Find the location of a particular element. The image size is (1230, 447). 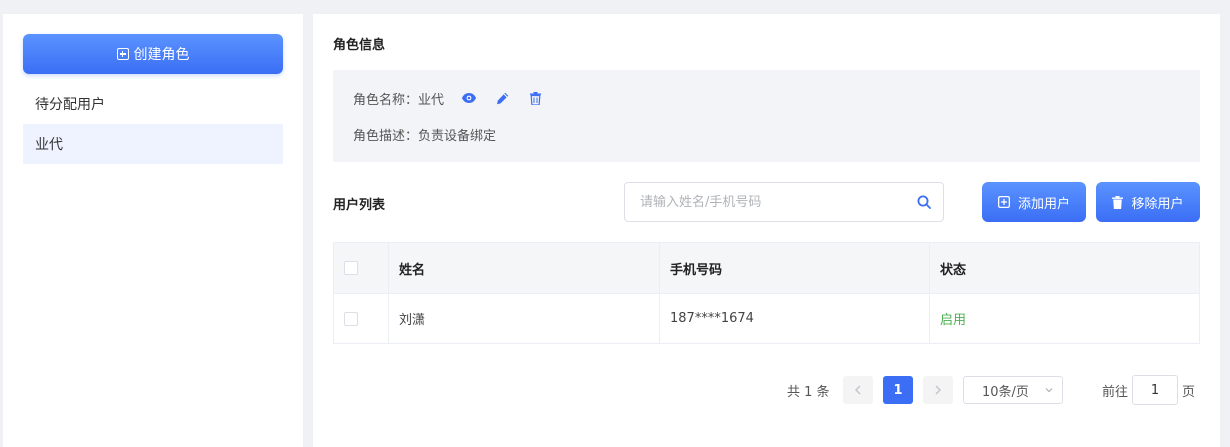

chevron-left-icon is located at coordinates (858, 390).